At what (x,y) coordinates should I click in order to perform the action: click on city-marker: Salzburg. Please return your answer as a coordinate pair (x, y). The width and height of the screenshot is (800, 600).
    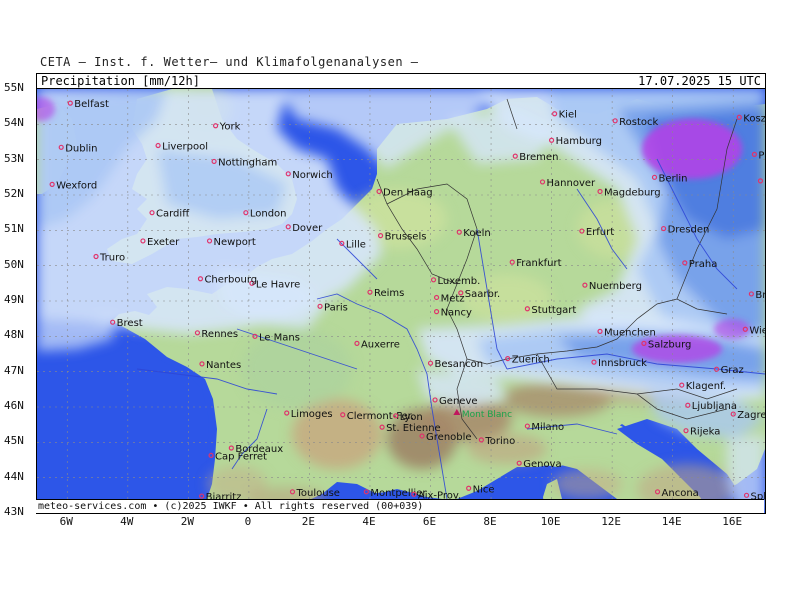
    Looking at the image, I should click on (666, 344).